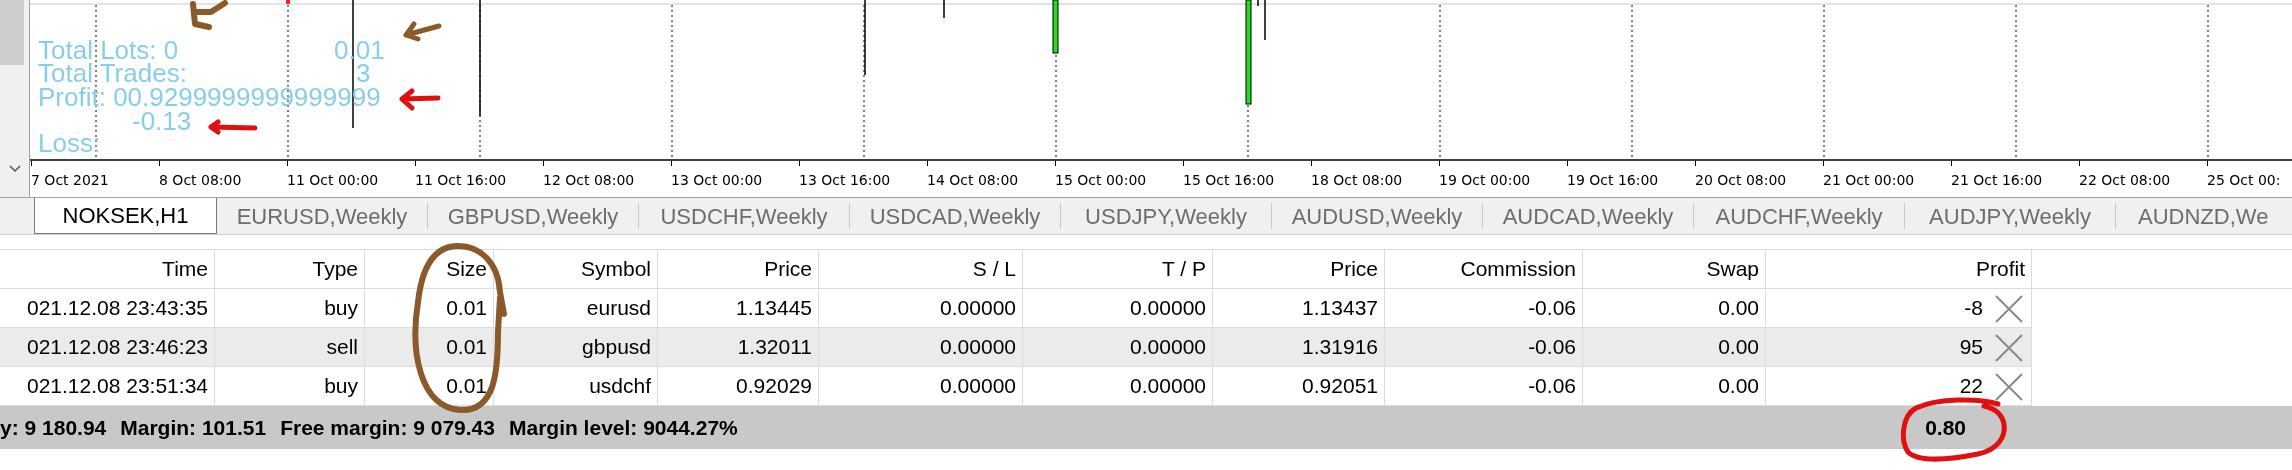 This screenshot has width=2292, height=470. What do you see at coordinates (108, 50) in the screenshot?
I see `total-lots-label: Total Lots: 0` at bounding box center [108, 50].